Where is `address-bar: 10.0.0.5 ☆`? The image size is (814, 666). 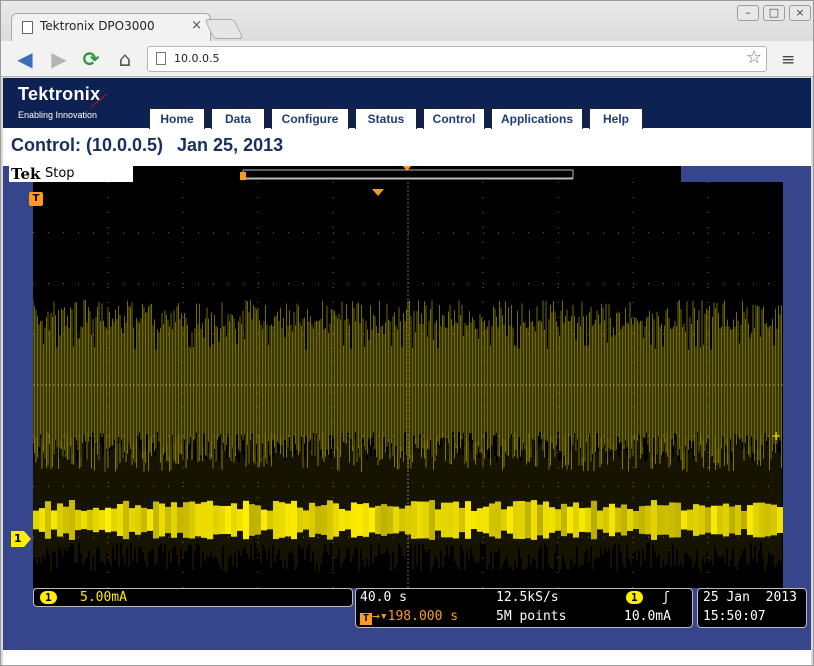 address-bar: 10.0.0.5 ☆ is located at coordinates (457, 59).